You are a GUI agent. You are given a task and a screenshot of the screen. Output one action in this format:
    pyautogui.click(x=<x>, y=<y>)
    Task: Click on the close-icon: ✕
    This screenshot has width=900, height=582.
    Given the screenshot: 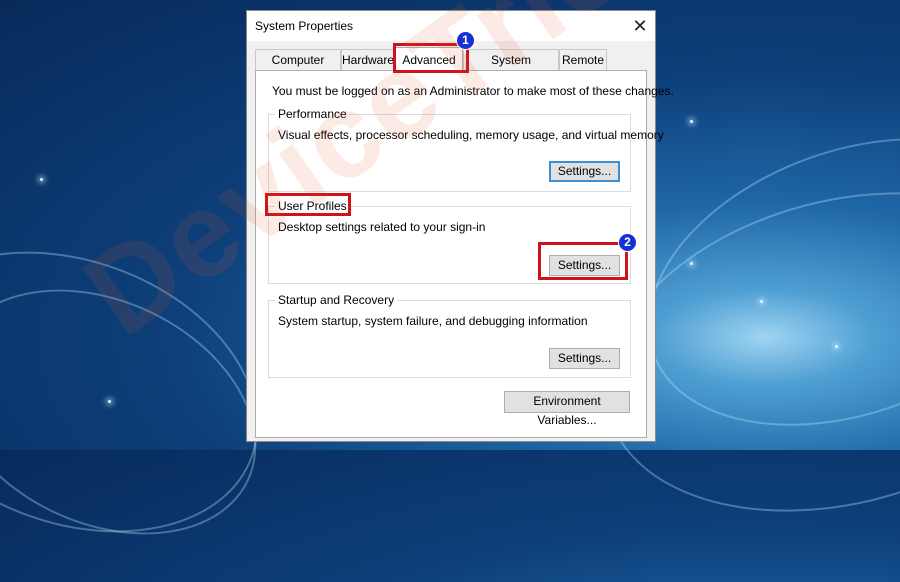 What is the action you would take?
    pyautogui.click(x=640, y=26)
    